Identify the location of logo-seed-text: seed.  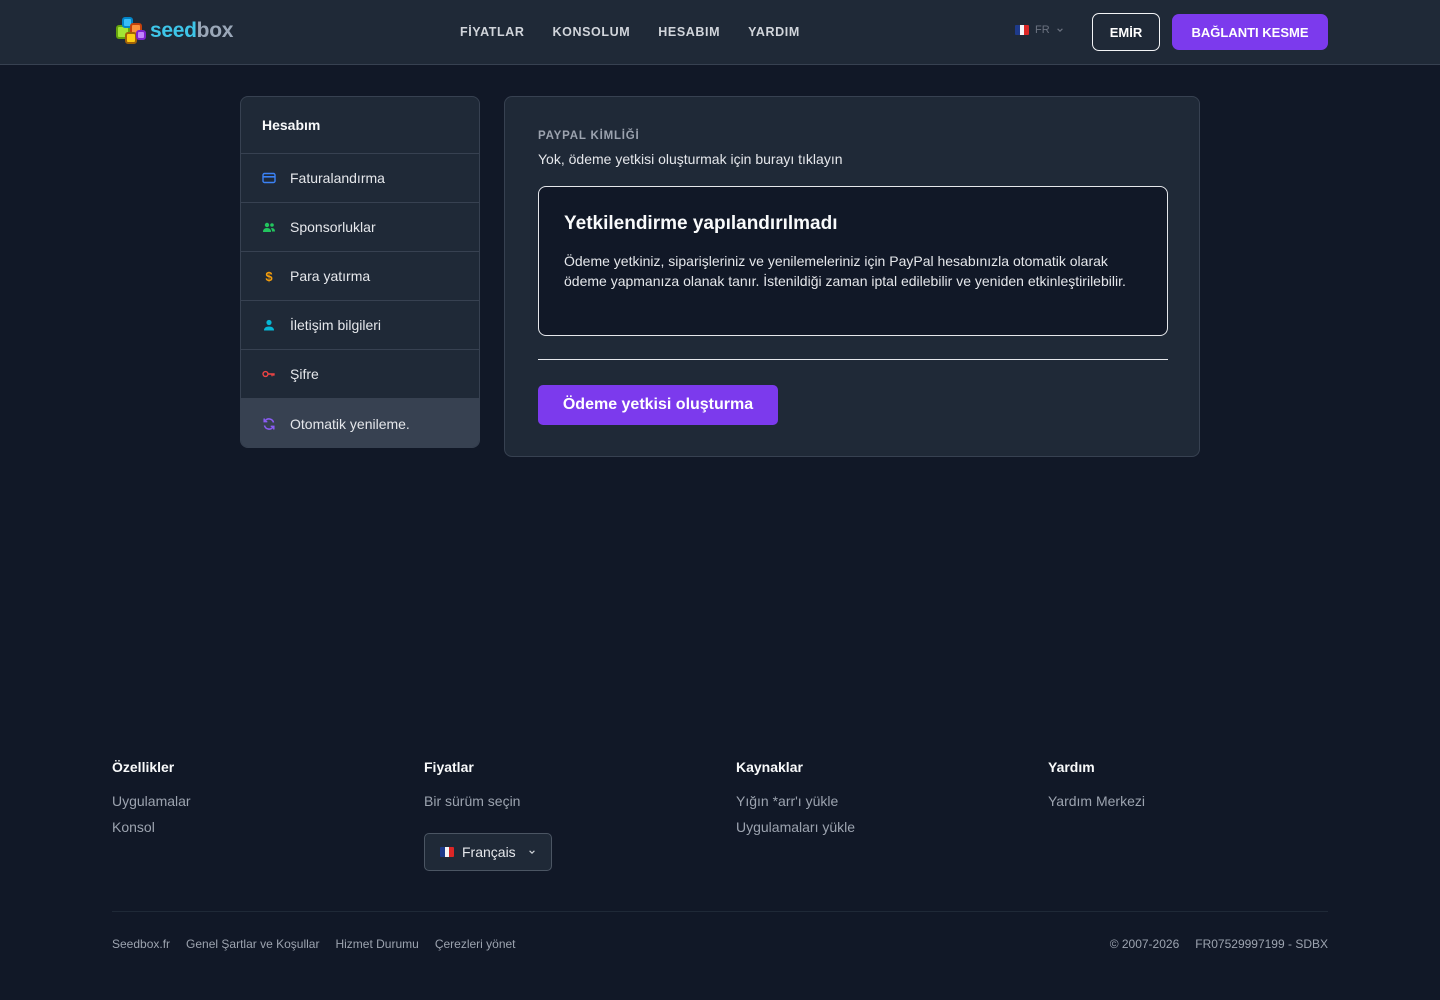
(173, 30).